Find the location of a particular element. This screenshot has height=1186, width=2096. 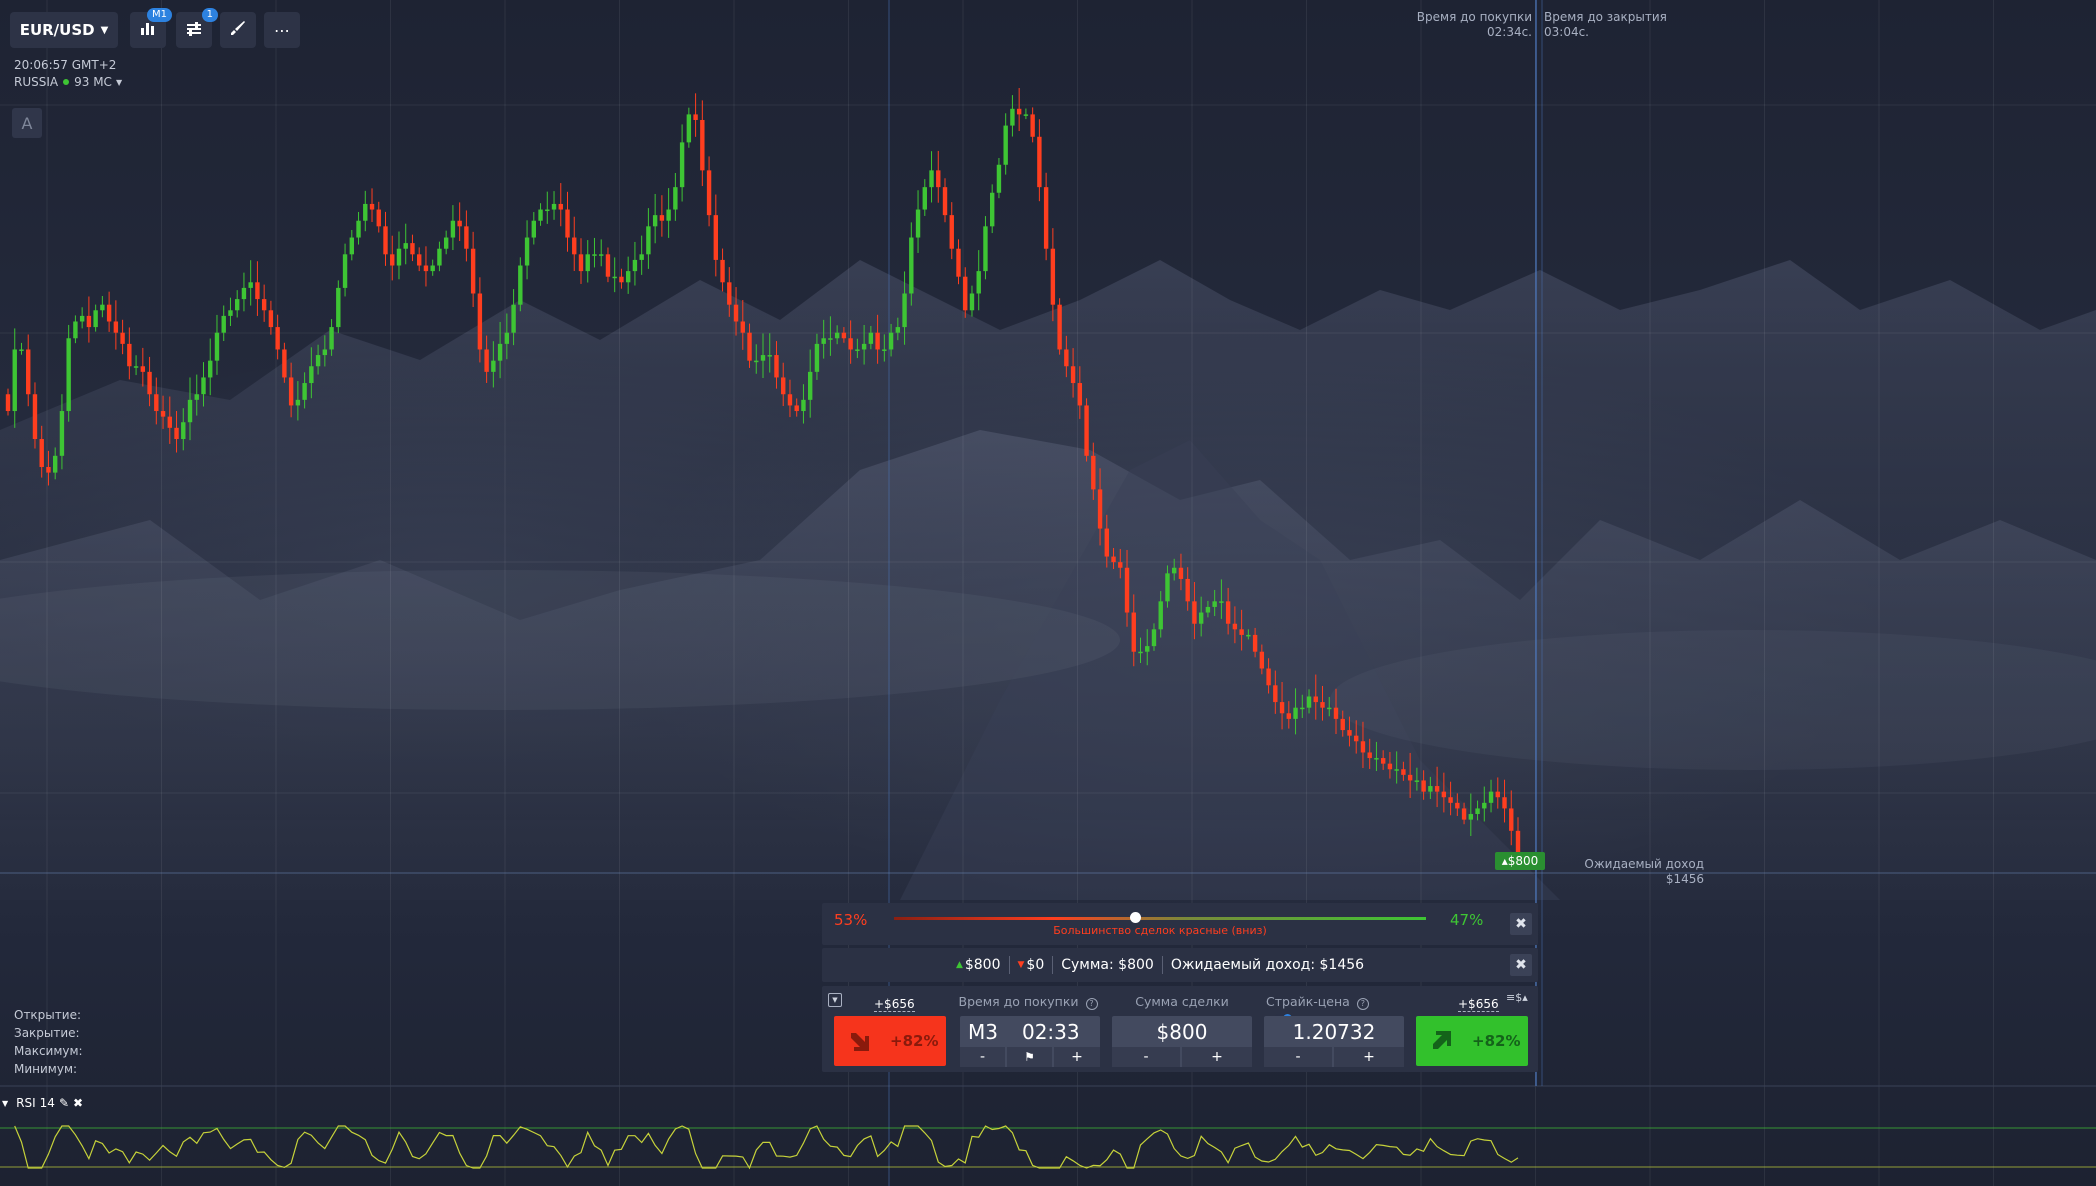

time-mode-flag-button: ⚑ is located at coordinates (1029, 1057).